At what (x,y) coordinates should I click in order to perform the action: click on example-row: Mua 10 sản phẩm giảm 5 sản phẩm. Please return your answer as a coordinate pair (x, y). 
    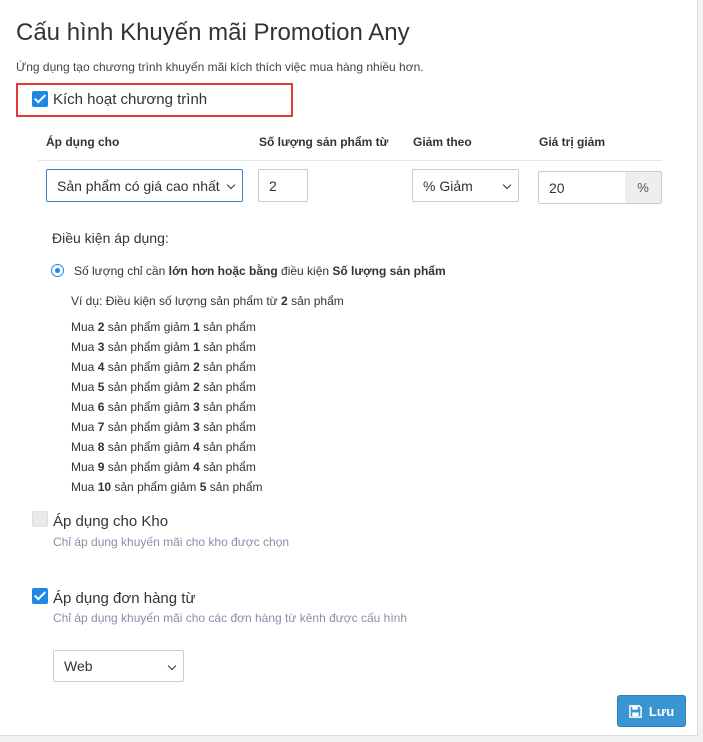
    Looking at the image, I should click on (167, 487).